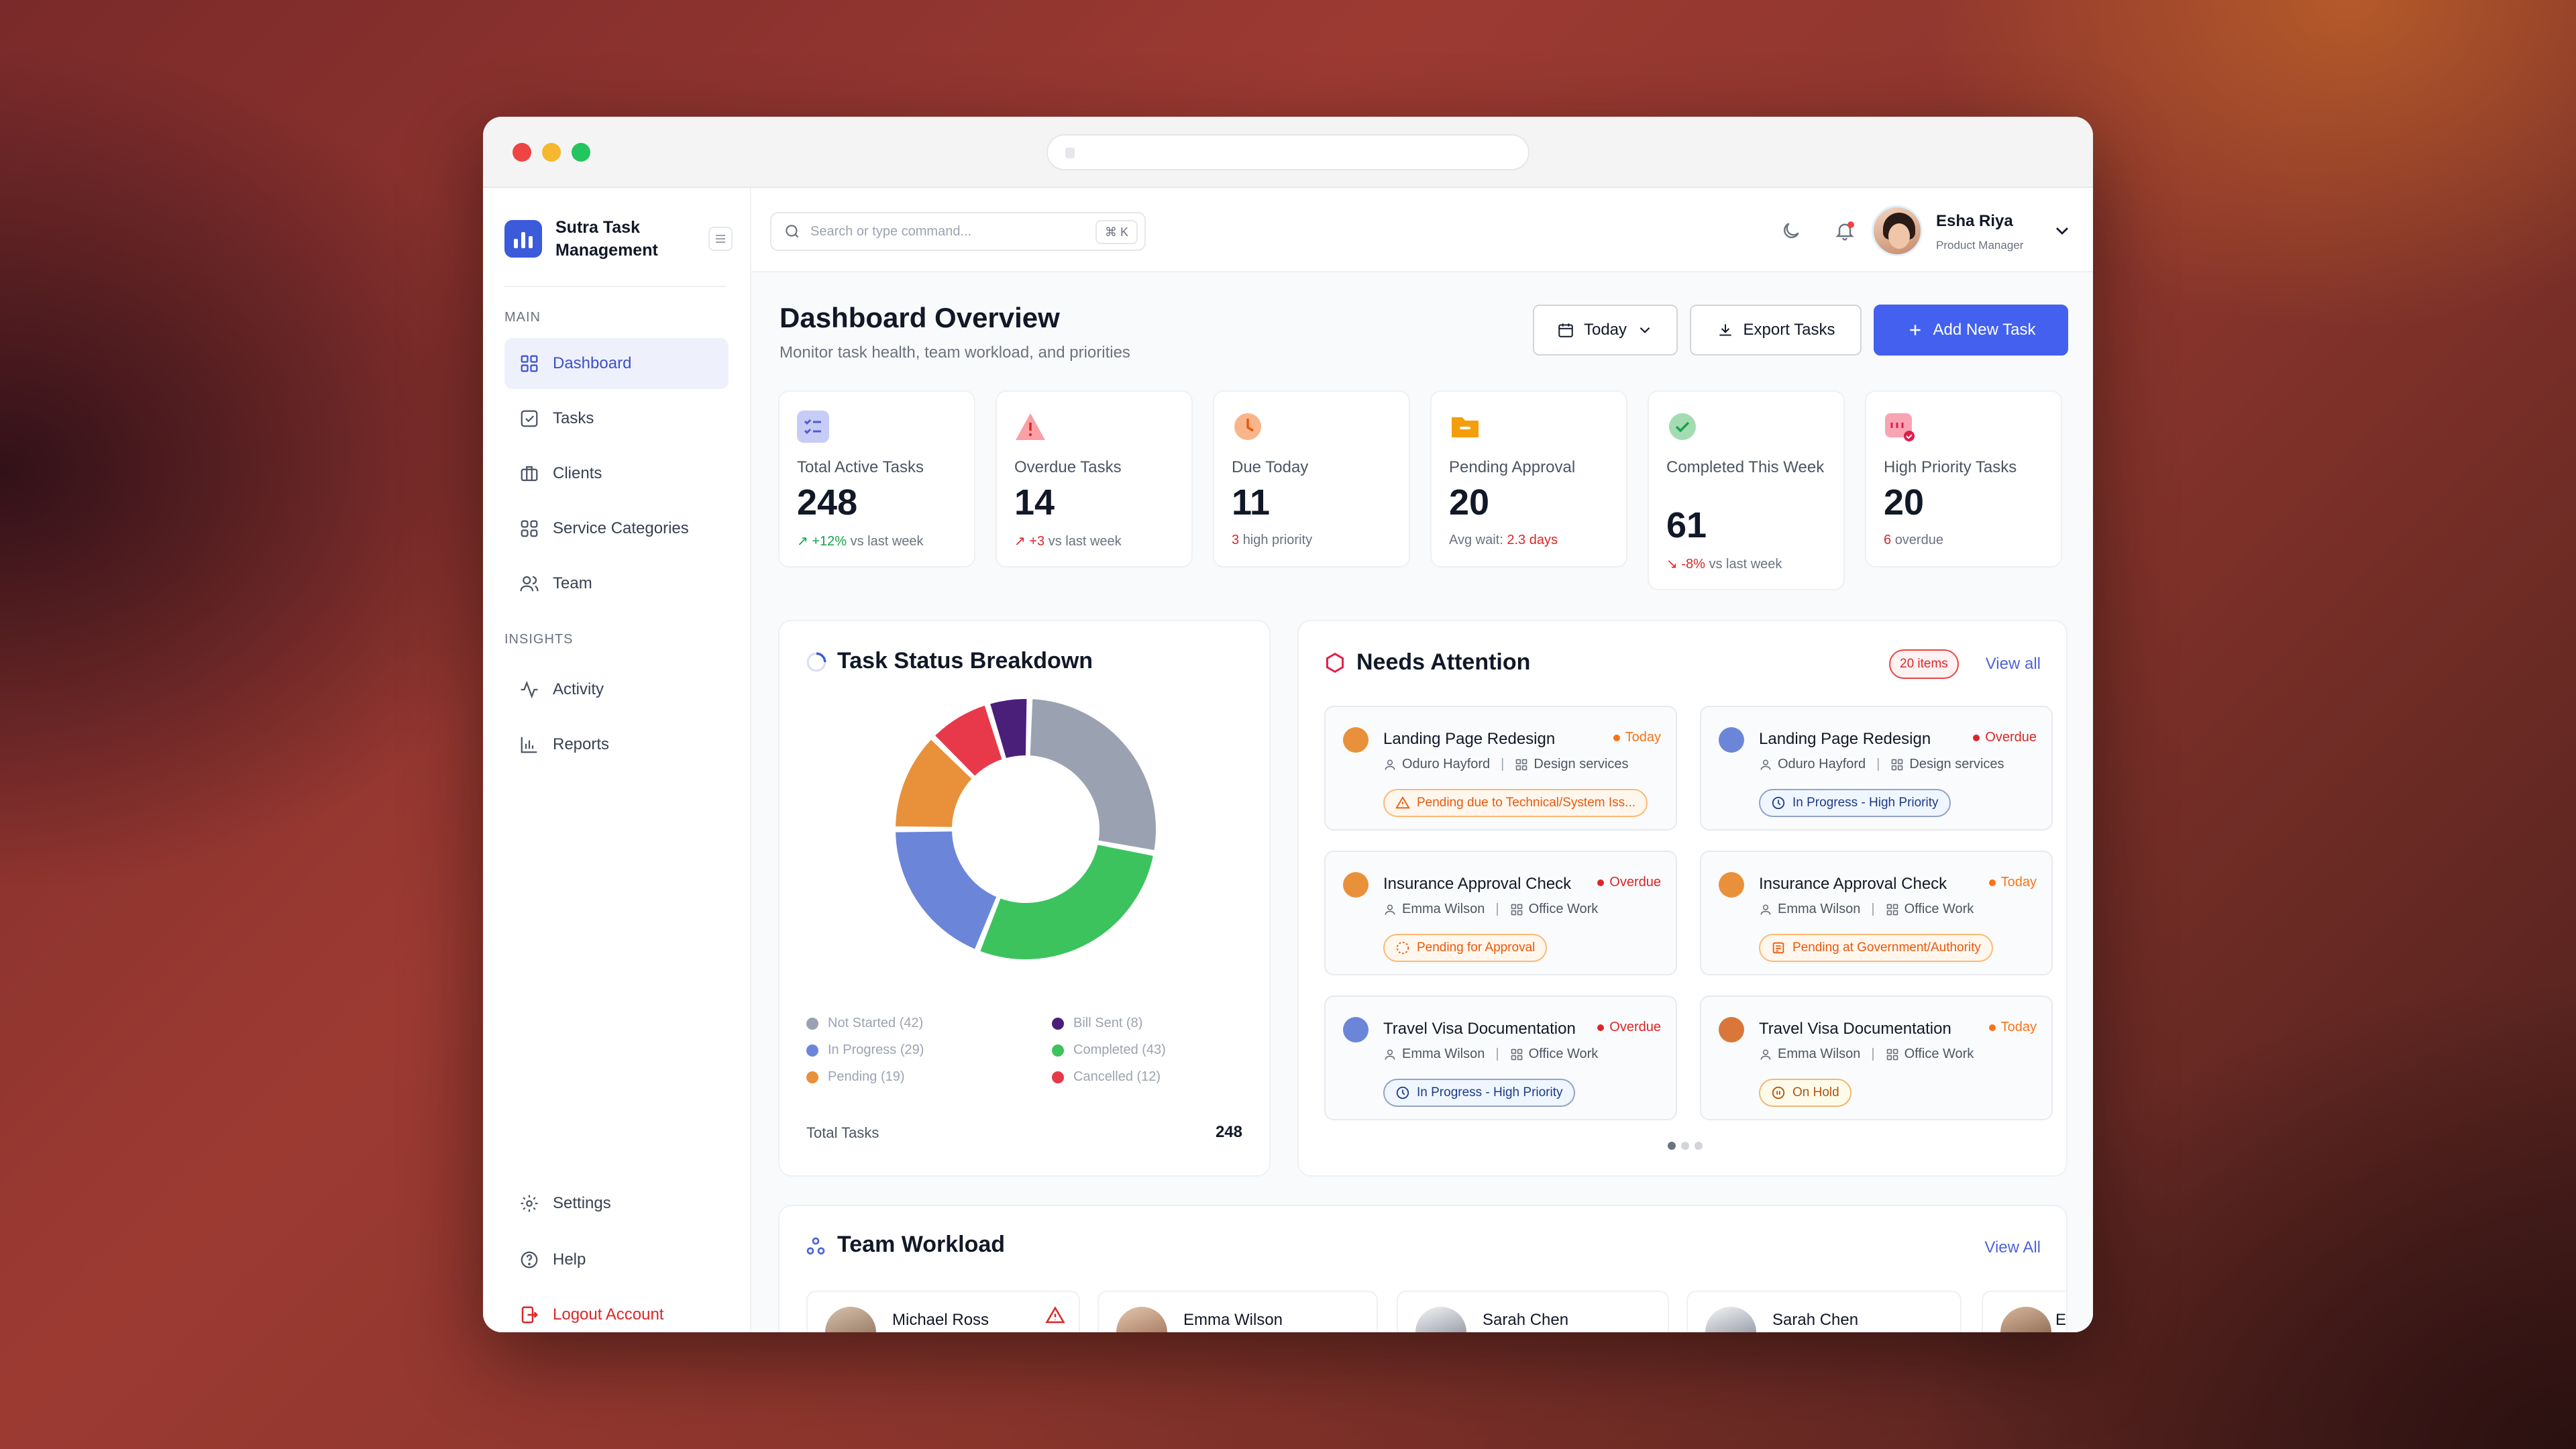  I want to click on stat-value: 248, so click(827, 502).